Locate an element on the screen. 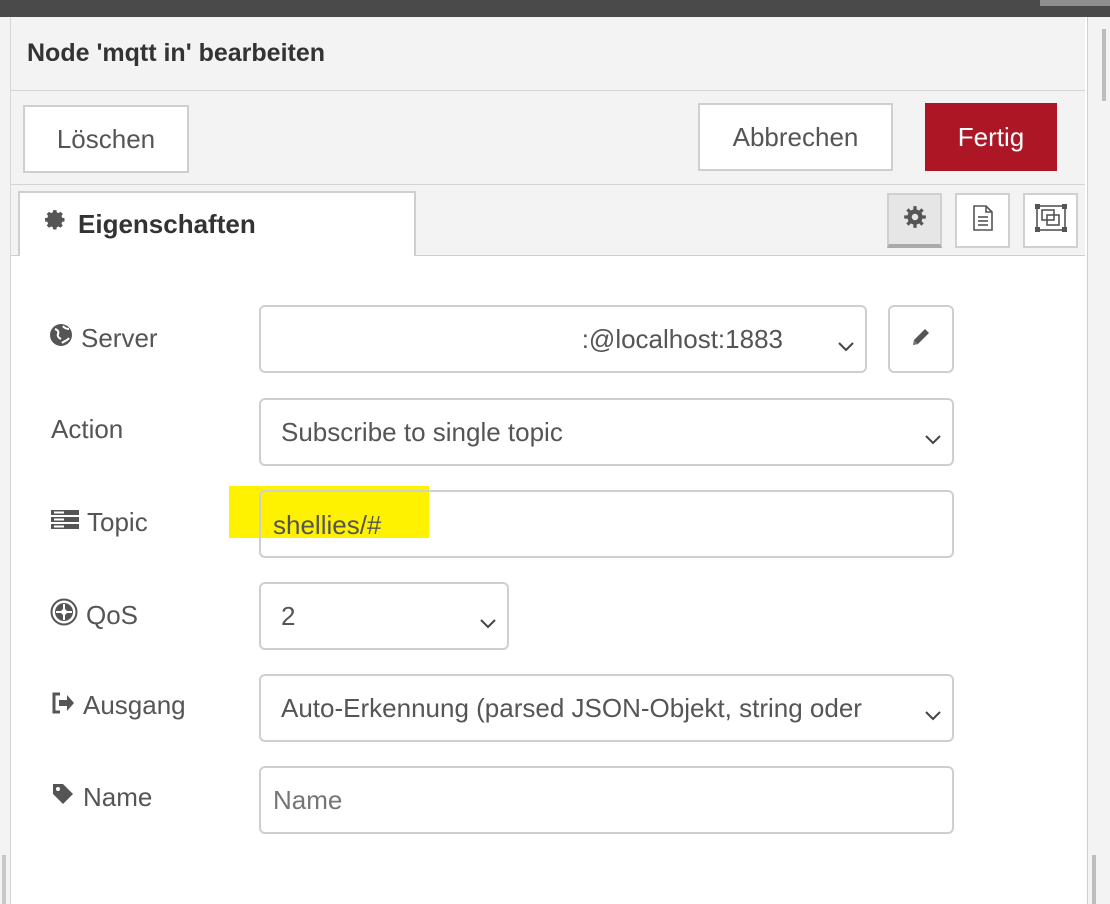 This screenshot has width=1110, height=904. frame-icon is located at coordinates (1050, 220).